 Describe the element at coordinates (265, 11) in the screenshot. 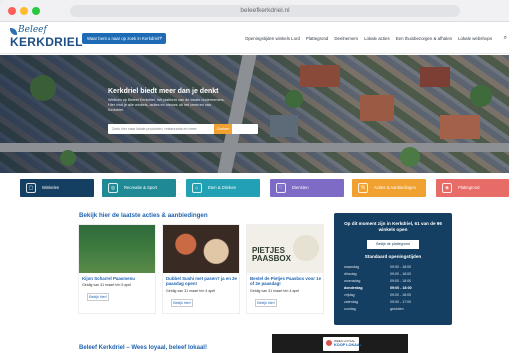

I see `address-bar: beleefkerkdriel.nl` at that location.